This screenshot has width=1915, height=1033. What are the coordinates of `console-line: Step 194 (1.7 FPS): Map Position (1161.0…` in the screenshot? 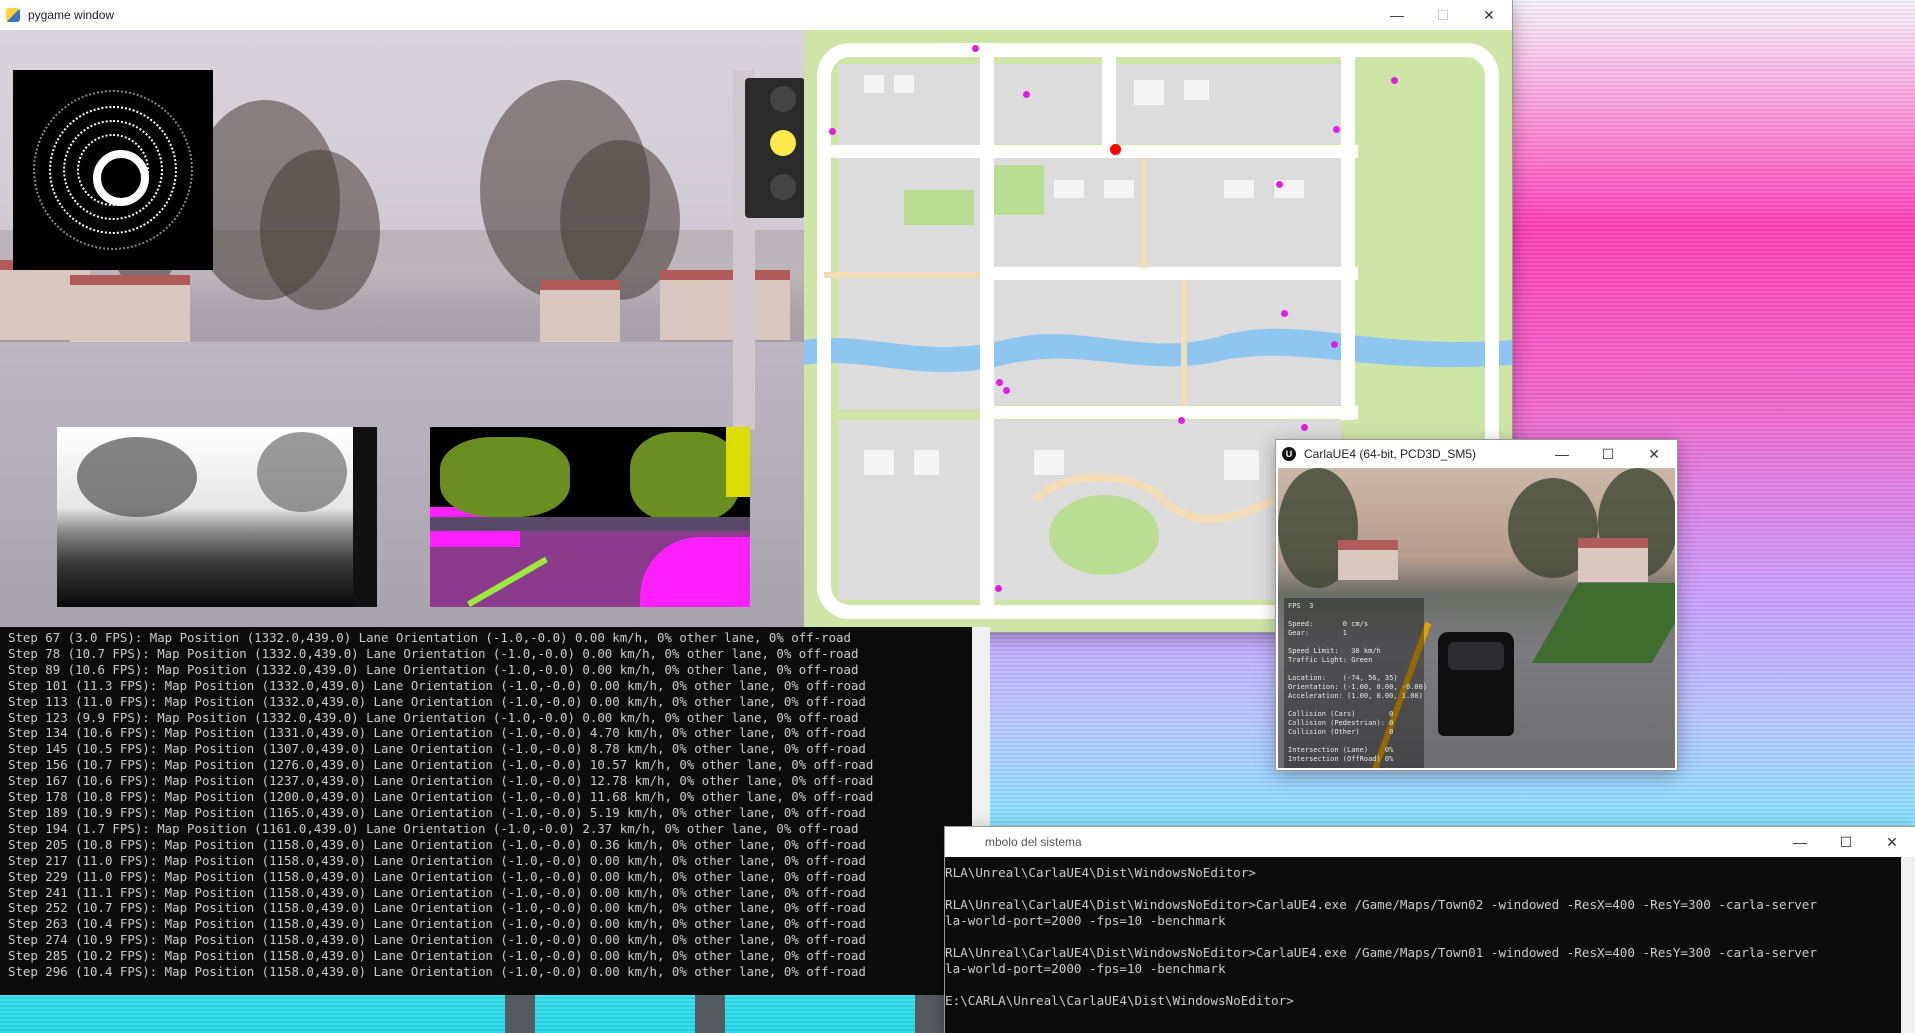 It's located at (433, 828).